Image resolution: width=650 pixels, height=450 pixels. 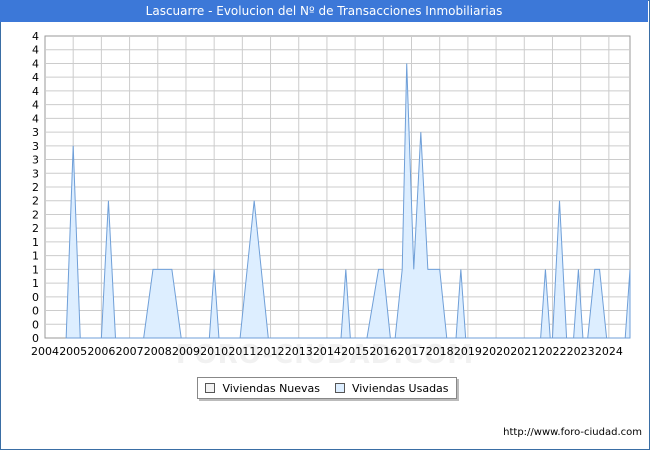 I want to click on x-tick-label: 2010, so click(x=214, y=351).